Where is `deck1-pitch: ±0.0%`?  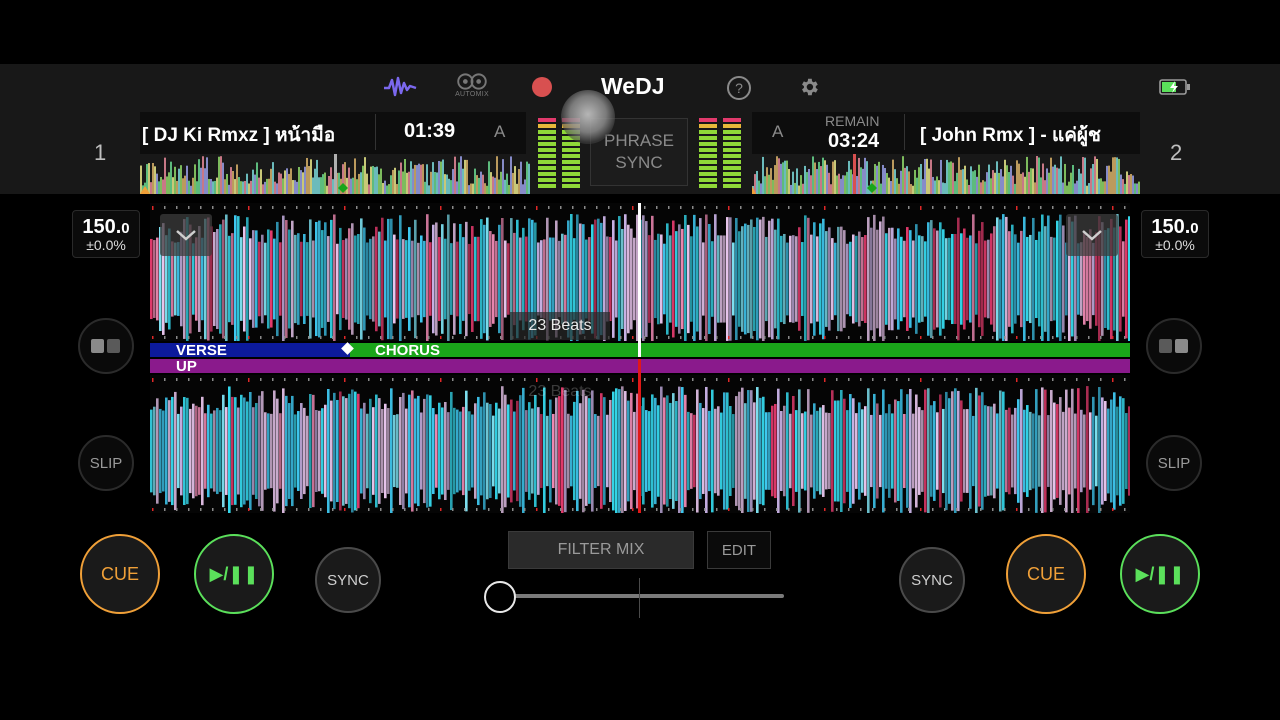
deck1-pitch: ±0.0% is located at coordinates (106, 245).